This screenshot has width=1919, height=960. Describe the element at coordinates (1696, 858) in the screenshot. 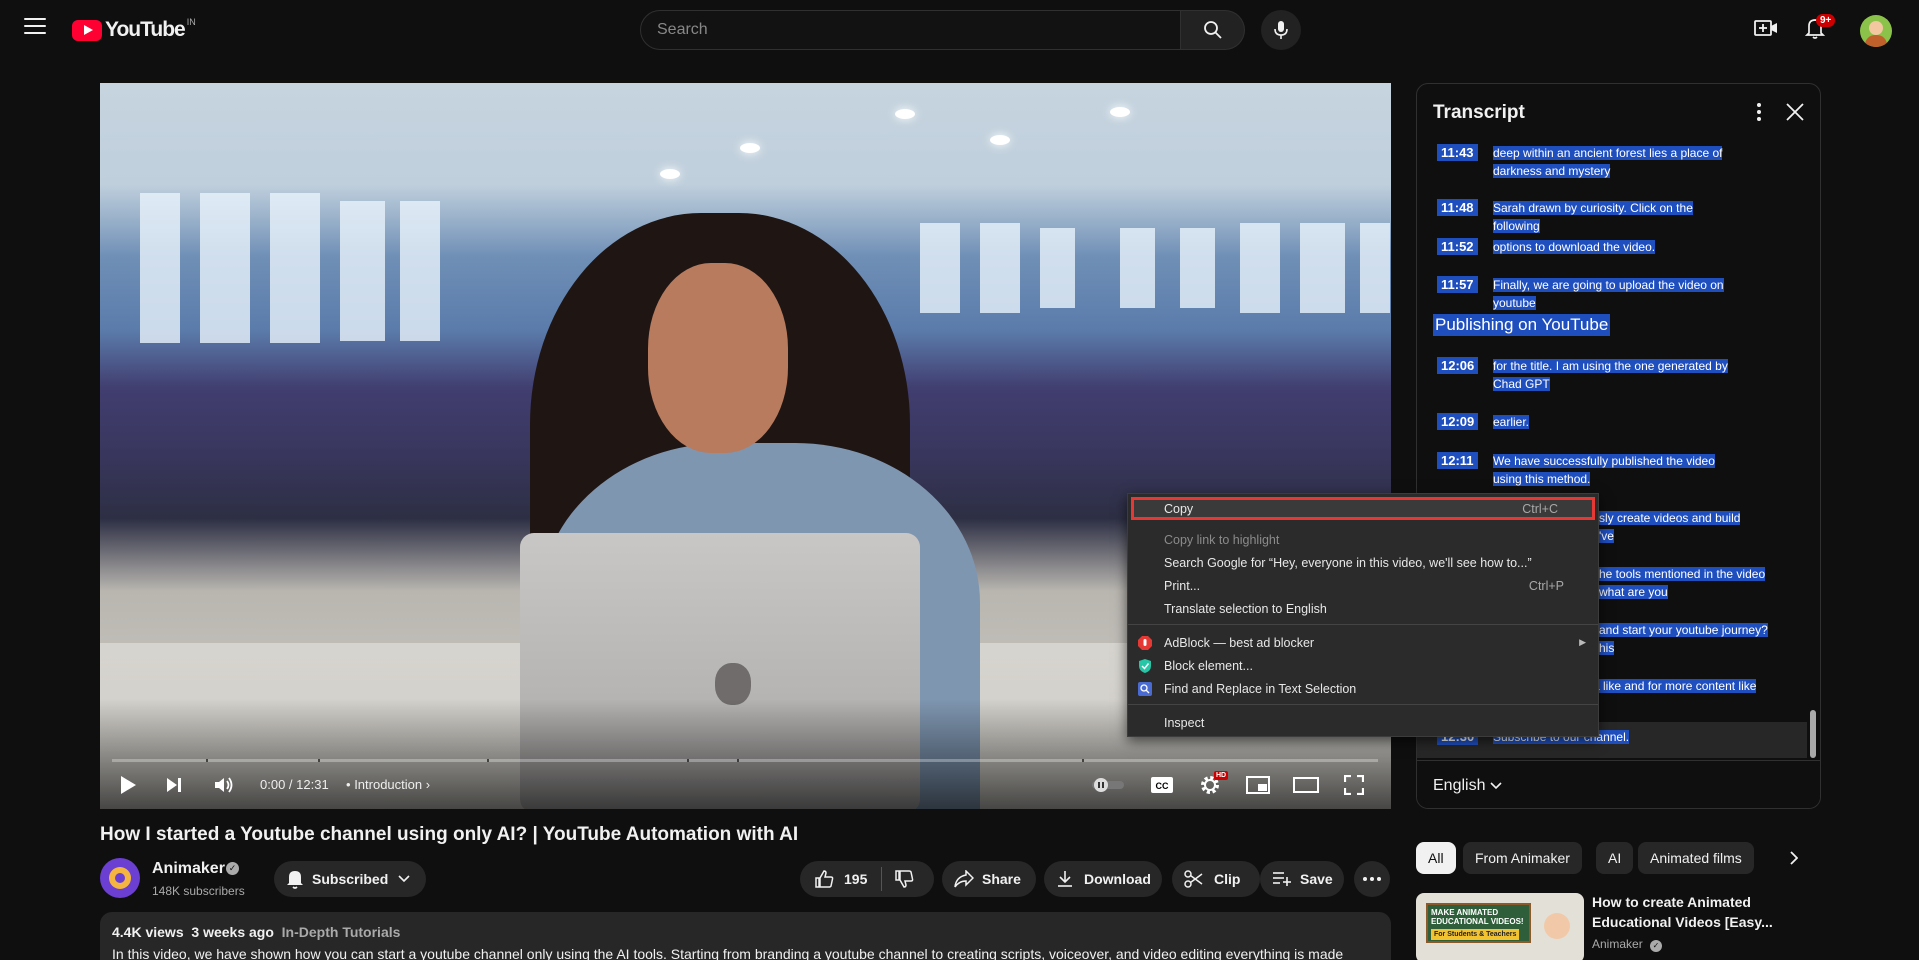

I see `chip-animated-films: Animated films` at that location.